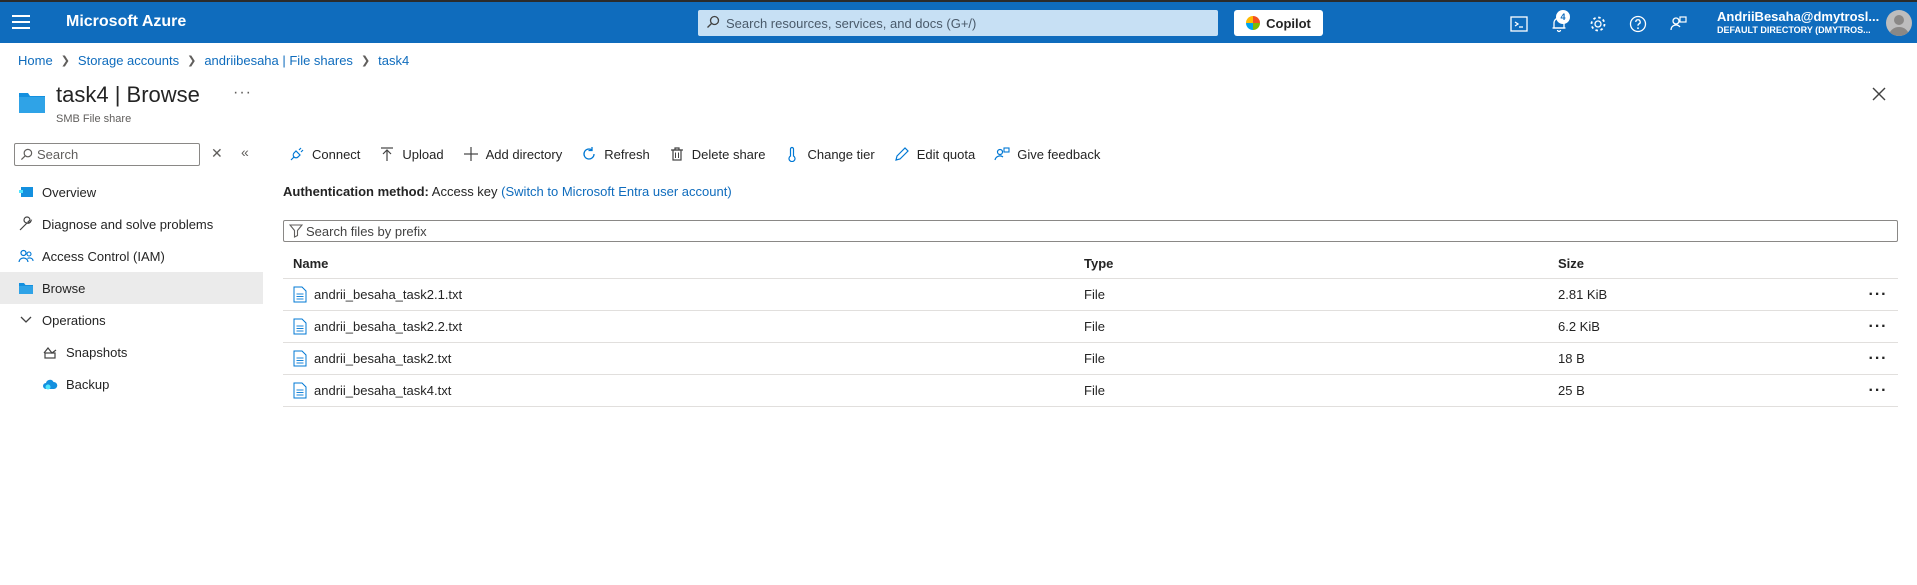 The image size is (1917, 585). What do you see at coordinates (388, 294) in the screenshot?
I see `file-name: andrii_besaha_task2.1.txt` at bounding box center [388, 294].